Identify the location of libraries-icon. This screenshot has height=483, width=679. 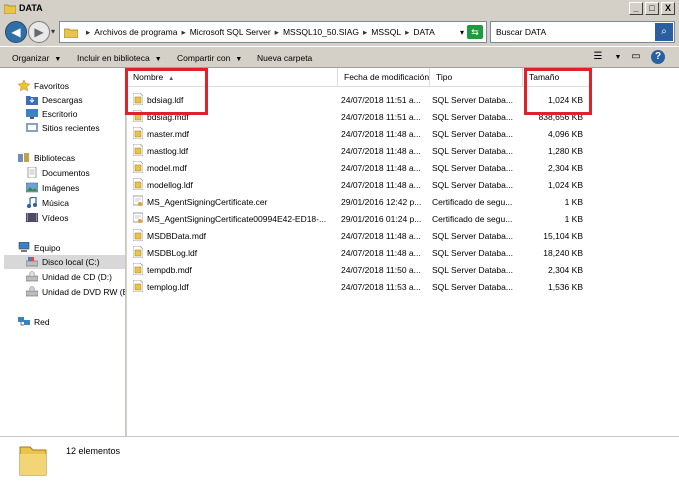
(23, 157).